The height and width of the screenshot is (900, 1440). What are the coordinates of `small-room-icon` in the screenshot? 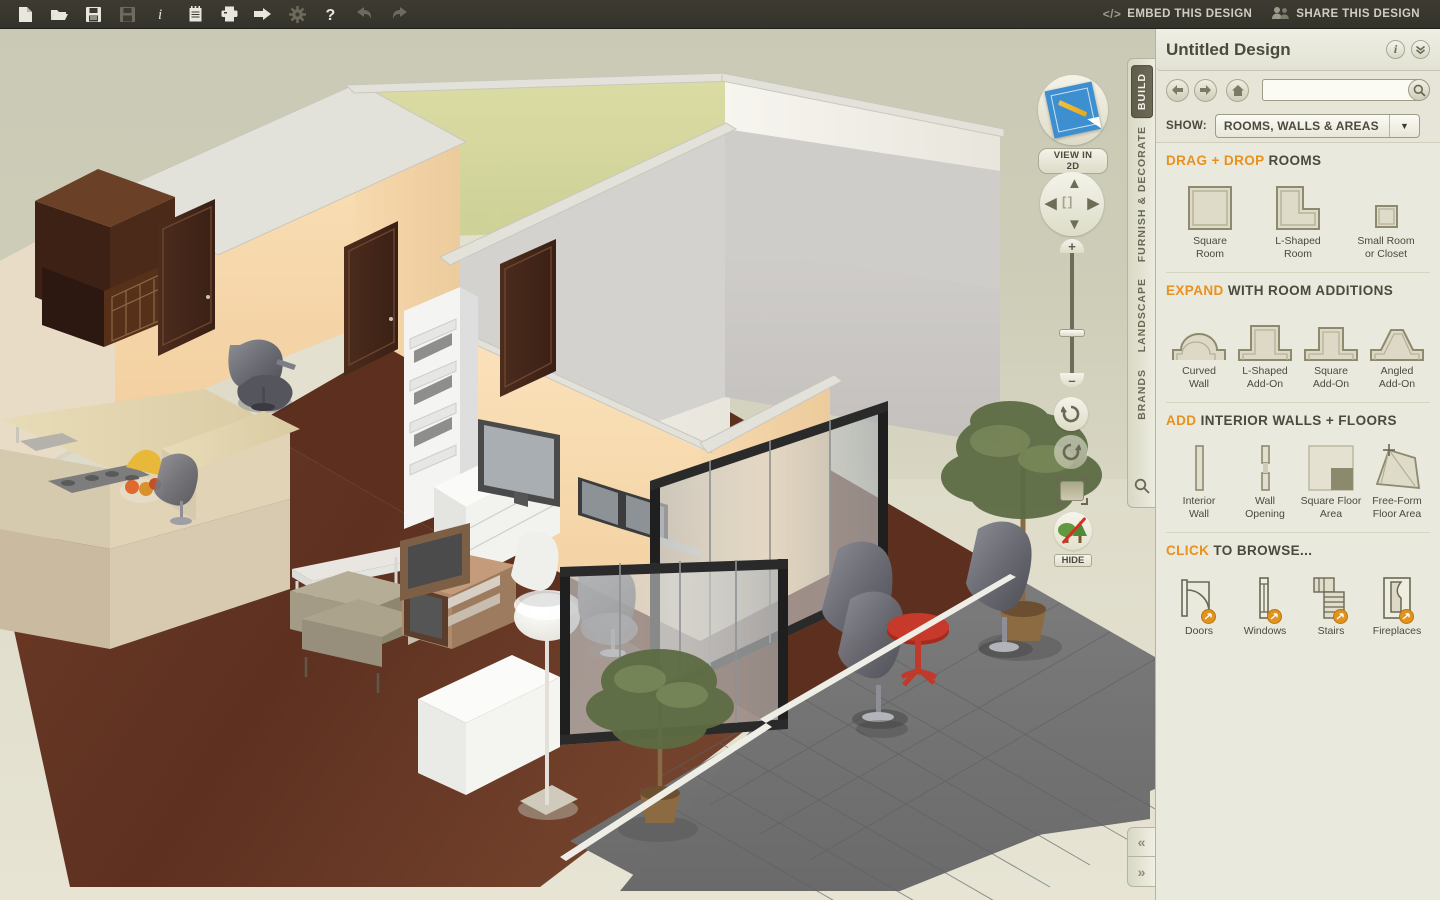 It's located at (1386, 205).